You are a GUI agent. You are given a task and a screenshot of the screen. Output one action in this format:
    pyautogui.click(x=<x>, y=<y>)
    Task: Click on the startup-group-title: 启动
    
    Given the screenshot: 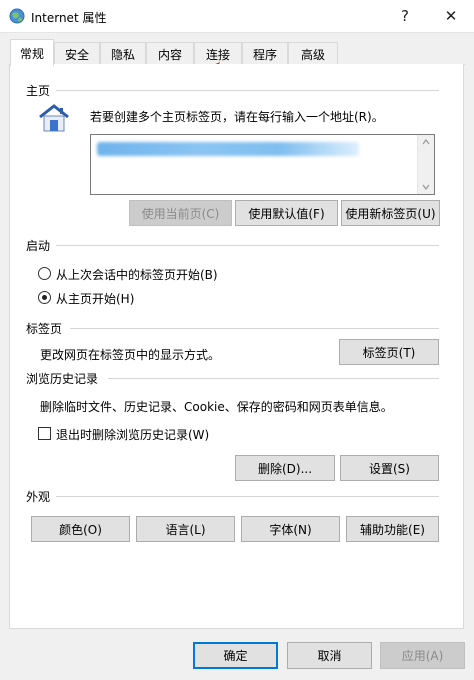 What is the action you would take?
    pyautogui.click(x=38, y=246)
    